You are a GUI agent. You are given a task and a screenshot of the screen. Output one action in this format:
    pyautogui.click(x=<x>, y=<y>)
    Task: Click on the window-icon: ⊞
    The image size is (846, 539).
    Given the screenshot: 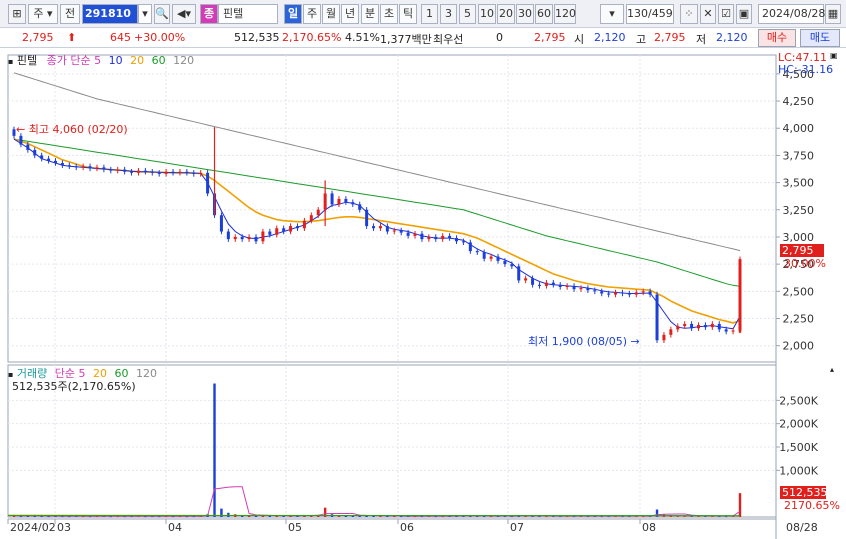 What is the action you would take?
    pyautogui.click(x=17, y=14)
    